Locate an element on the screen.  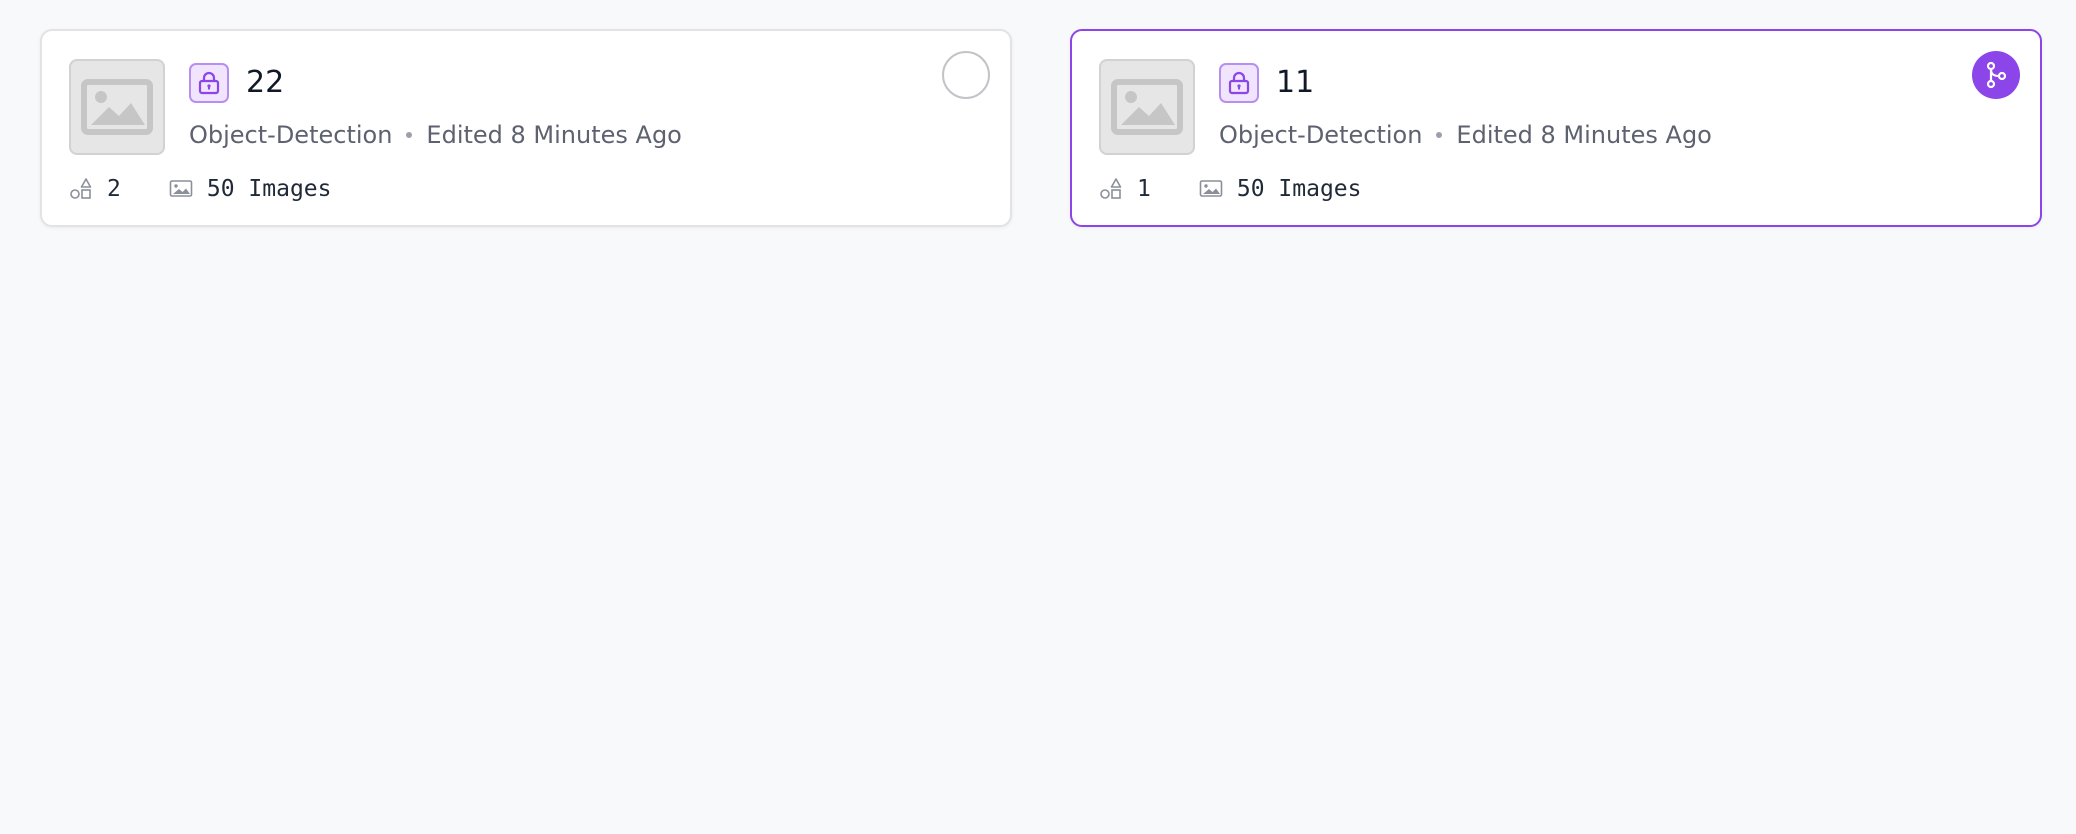
project-stats: 2 50 Images is located at coordinates (200, 189).